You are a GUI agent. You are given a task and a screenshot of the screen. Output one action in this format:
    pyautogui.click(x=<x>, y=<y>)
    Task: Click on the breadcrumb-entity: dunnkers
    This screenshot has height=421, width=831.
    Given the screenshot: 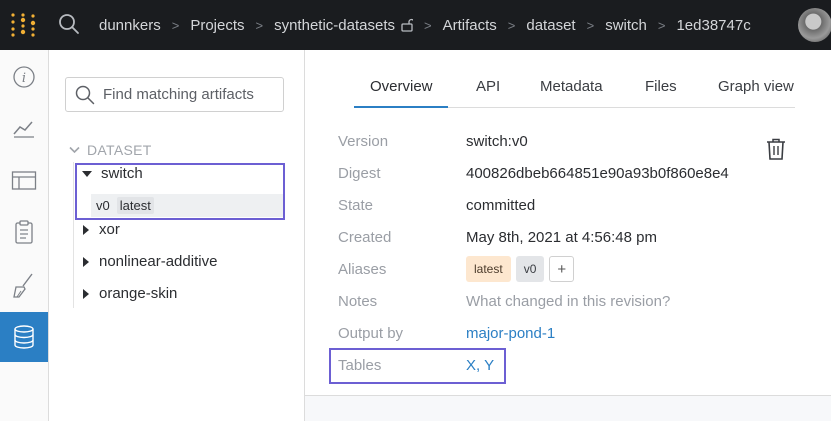 What is the action you would take?
    pyautogui.click(x=130, y=25)
    